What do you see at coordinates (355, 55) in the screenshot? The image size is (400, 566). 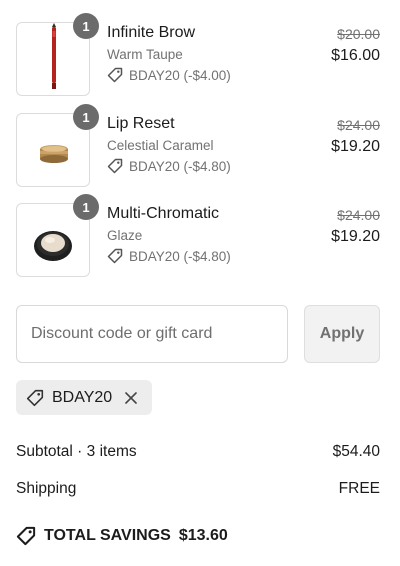 I see `item-price: $16.00` at bounding box center [355, 55].